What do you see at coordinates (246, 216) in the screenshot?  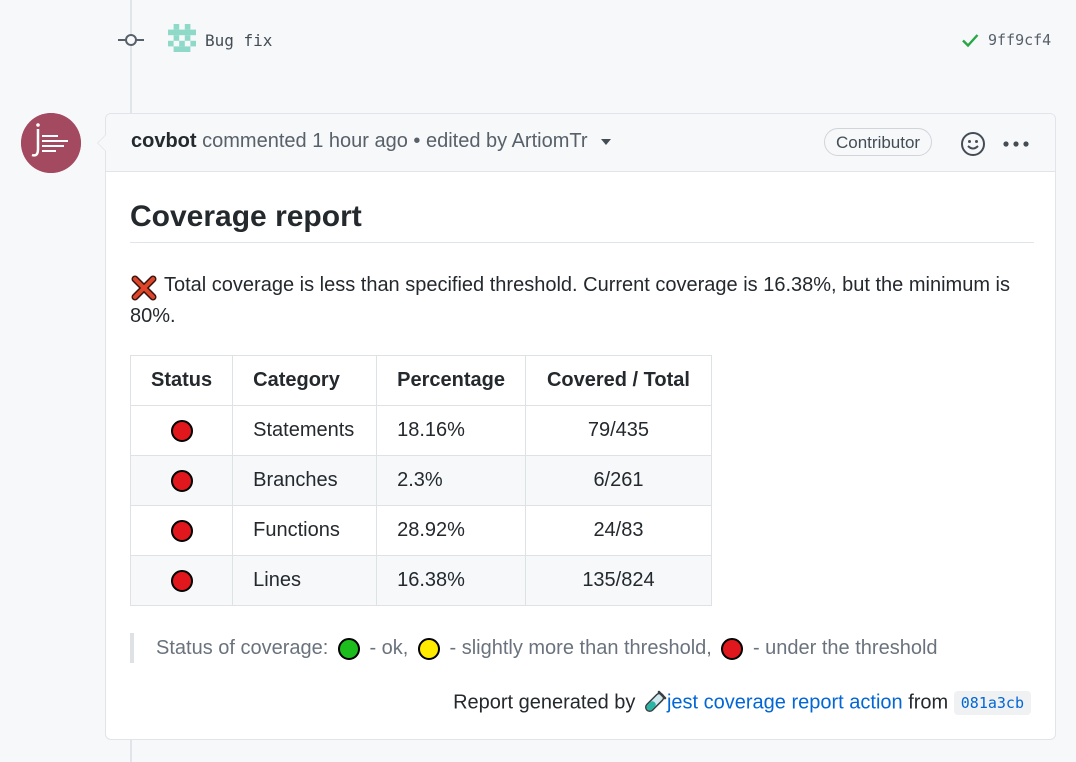 I see `report-title: Coverage report` at bounding box center [246, 216].